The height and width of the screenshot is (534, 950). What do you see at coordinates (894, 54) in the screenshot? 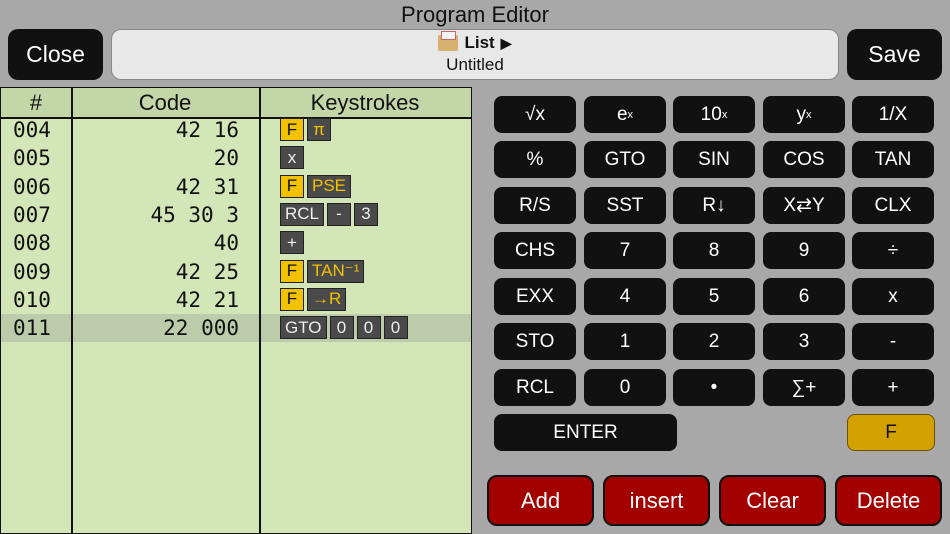
I see `save-button: Save` at bounding box center [894, 54].